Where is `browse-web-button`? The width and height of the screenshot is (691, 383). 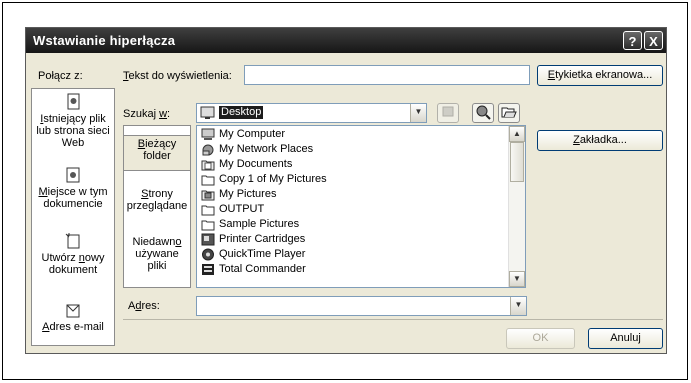
browse-web-button is located at coordinates (483, 113).